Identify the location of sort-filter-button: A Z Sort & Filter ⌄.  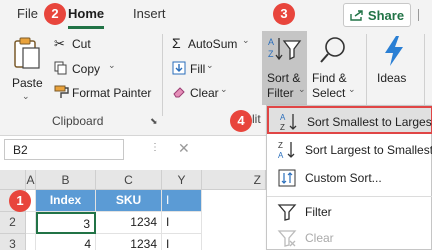
(284, 68).